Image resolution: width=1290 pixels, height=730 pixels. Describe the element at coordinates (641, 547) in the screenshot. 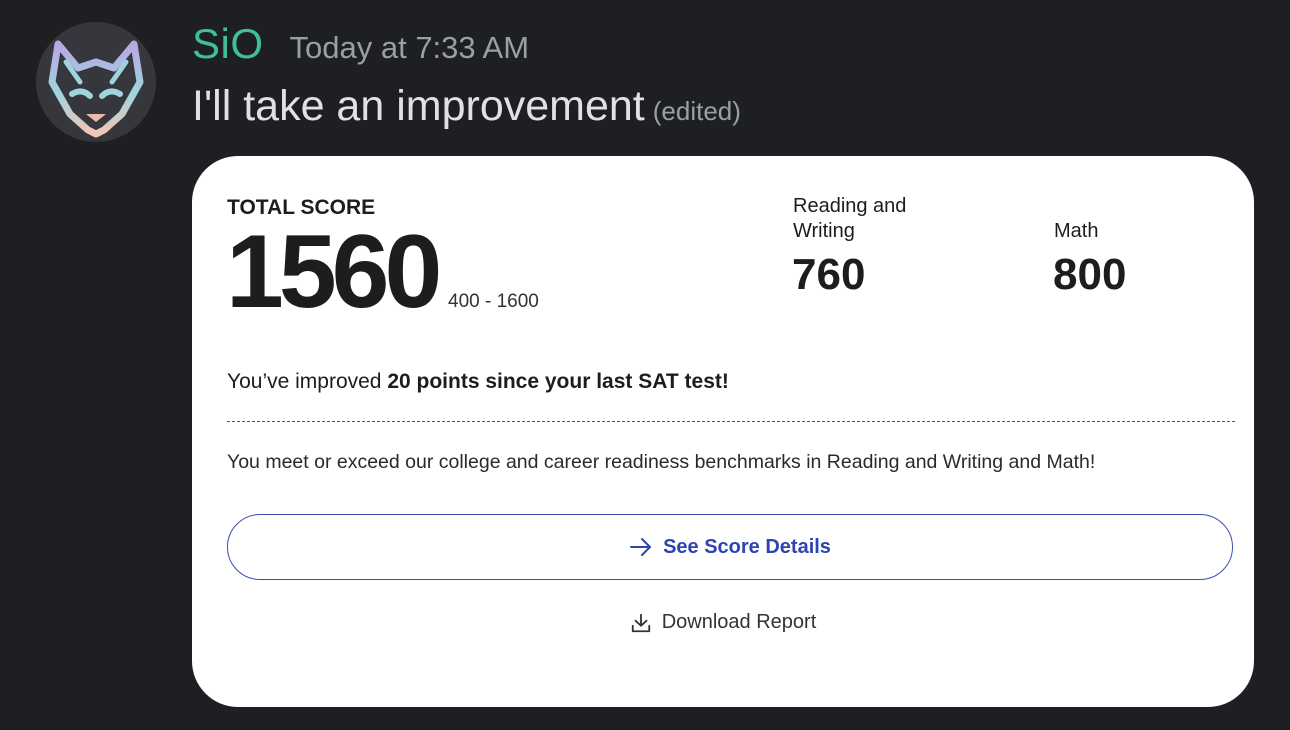

I see `arrow-right-icon` at that location.